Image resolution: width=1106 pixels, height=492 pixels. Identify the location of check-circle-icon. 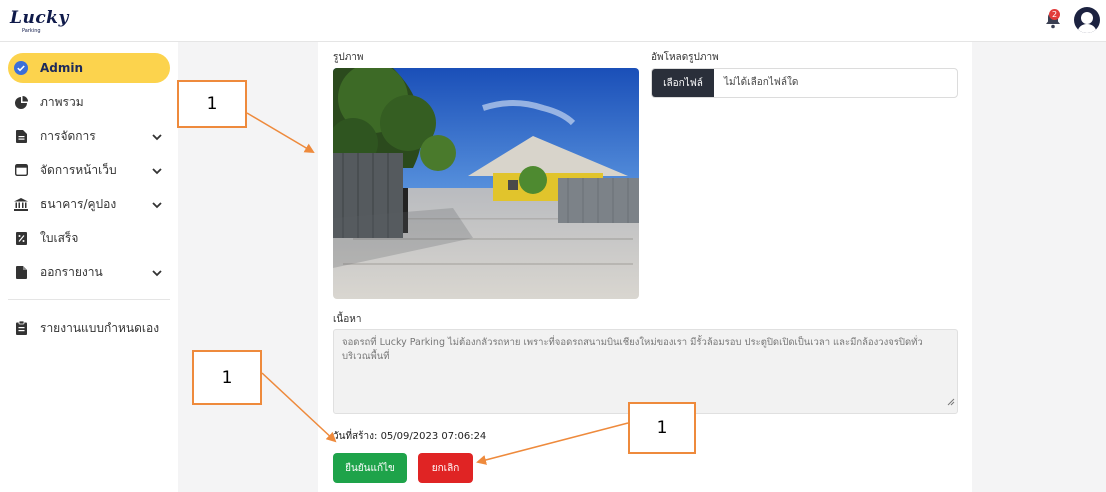
(21, 68).